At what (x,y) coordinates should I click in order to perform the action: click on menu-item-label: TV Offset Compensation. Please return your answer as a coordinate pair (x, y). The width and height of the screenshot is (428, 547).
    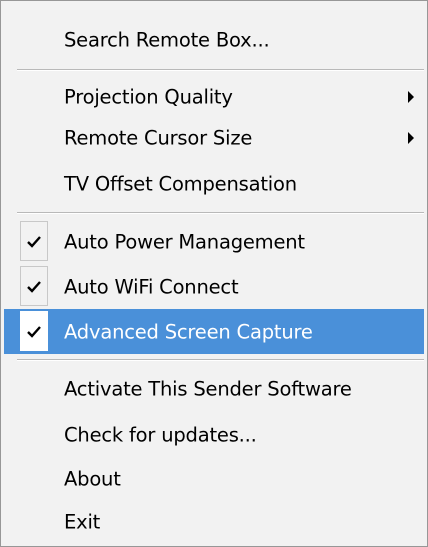
    Looking at the image, I should click on (180, 183).